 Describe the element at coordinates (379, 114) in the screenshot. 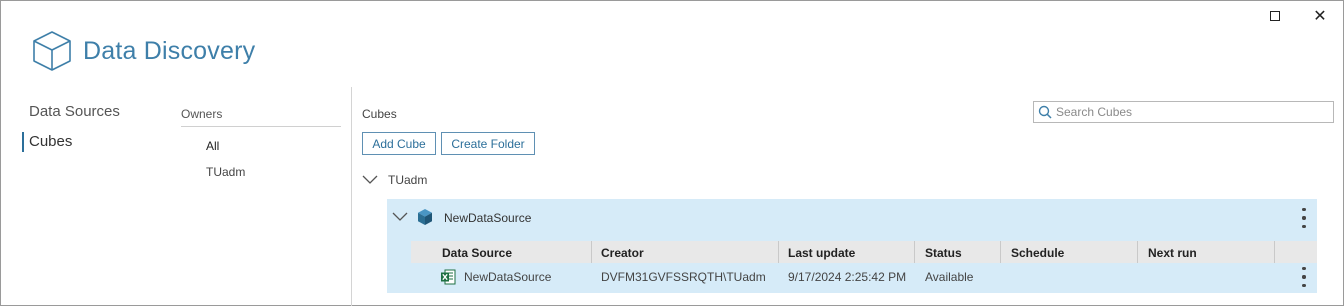

I see `cubes-title: Cubes` at that location.